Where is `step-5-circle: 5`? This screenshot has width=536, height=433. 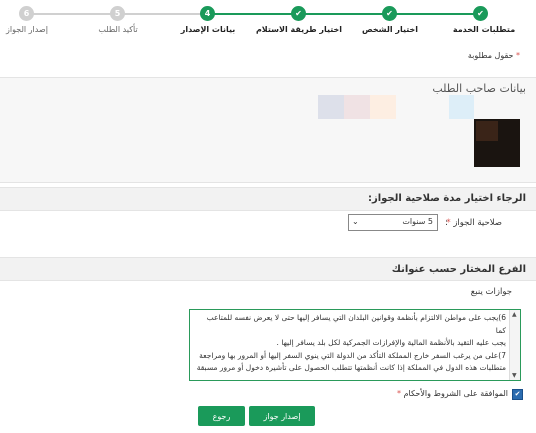
step-5-circle: 5 is located at coordinates (117, 13).